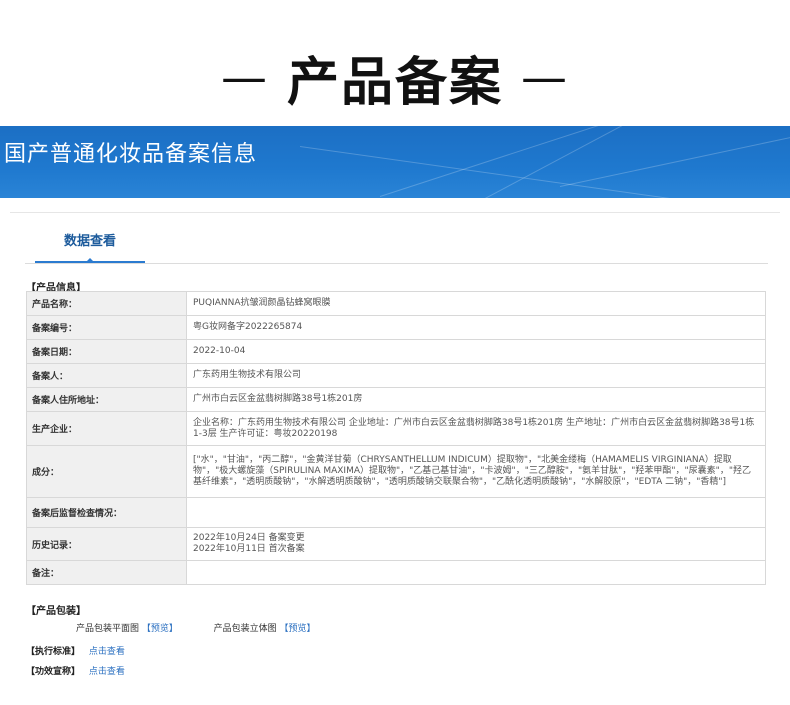 The image size is (790, 705). I want to click on table-row: 备案人： 广东药用生物技术有限公司, so click(396, 375).